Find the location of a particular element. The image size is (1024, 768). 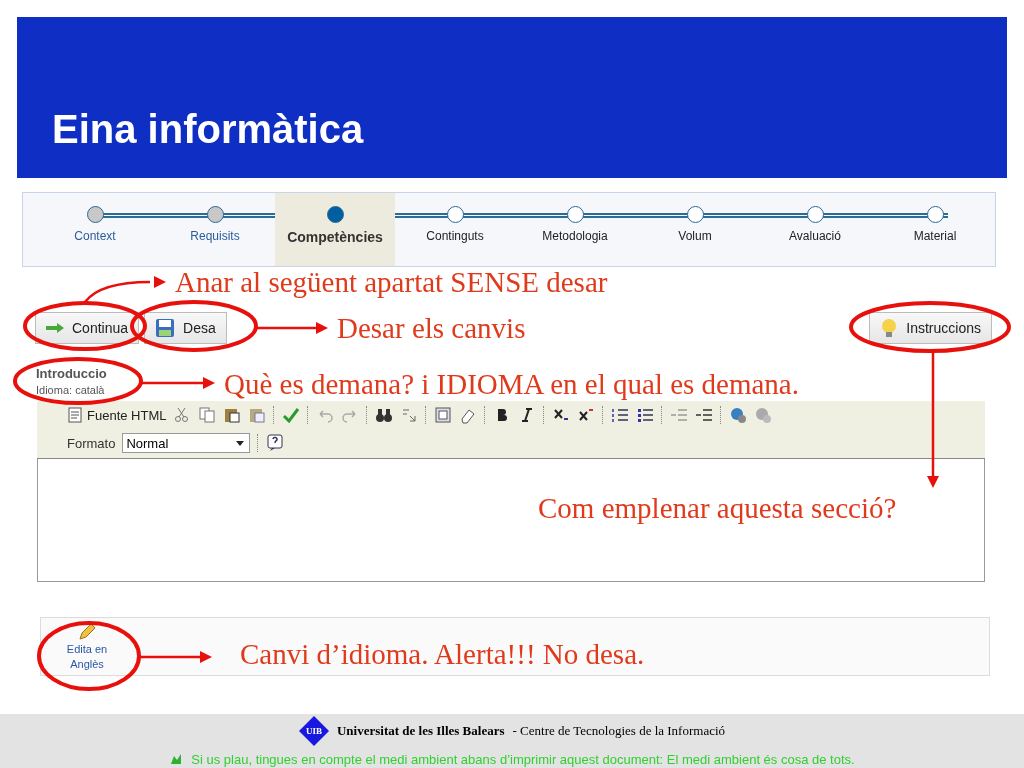

step-label: Requisits is located at coordinates (215, 236).